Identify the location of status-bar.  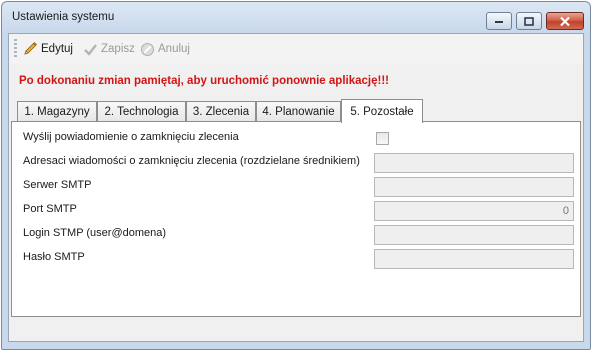
(296, 329).